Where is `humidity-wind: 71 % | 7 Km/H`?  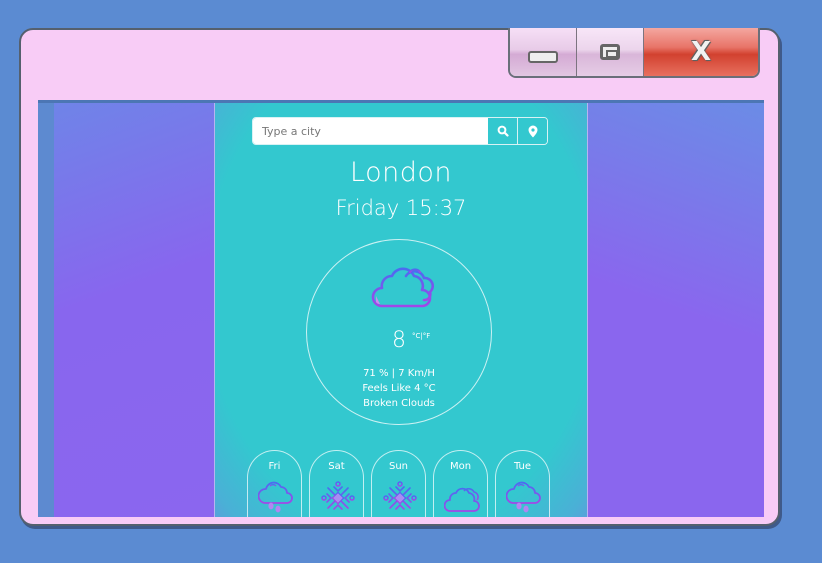 humidity-wind: 71 % | 7 Km/H is located at coordinates (399, 373).